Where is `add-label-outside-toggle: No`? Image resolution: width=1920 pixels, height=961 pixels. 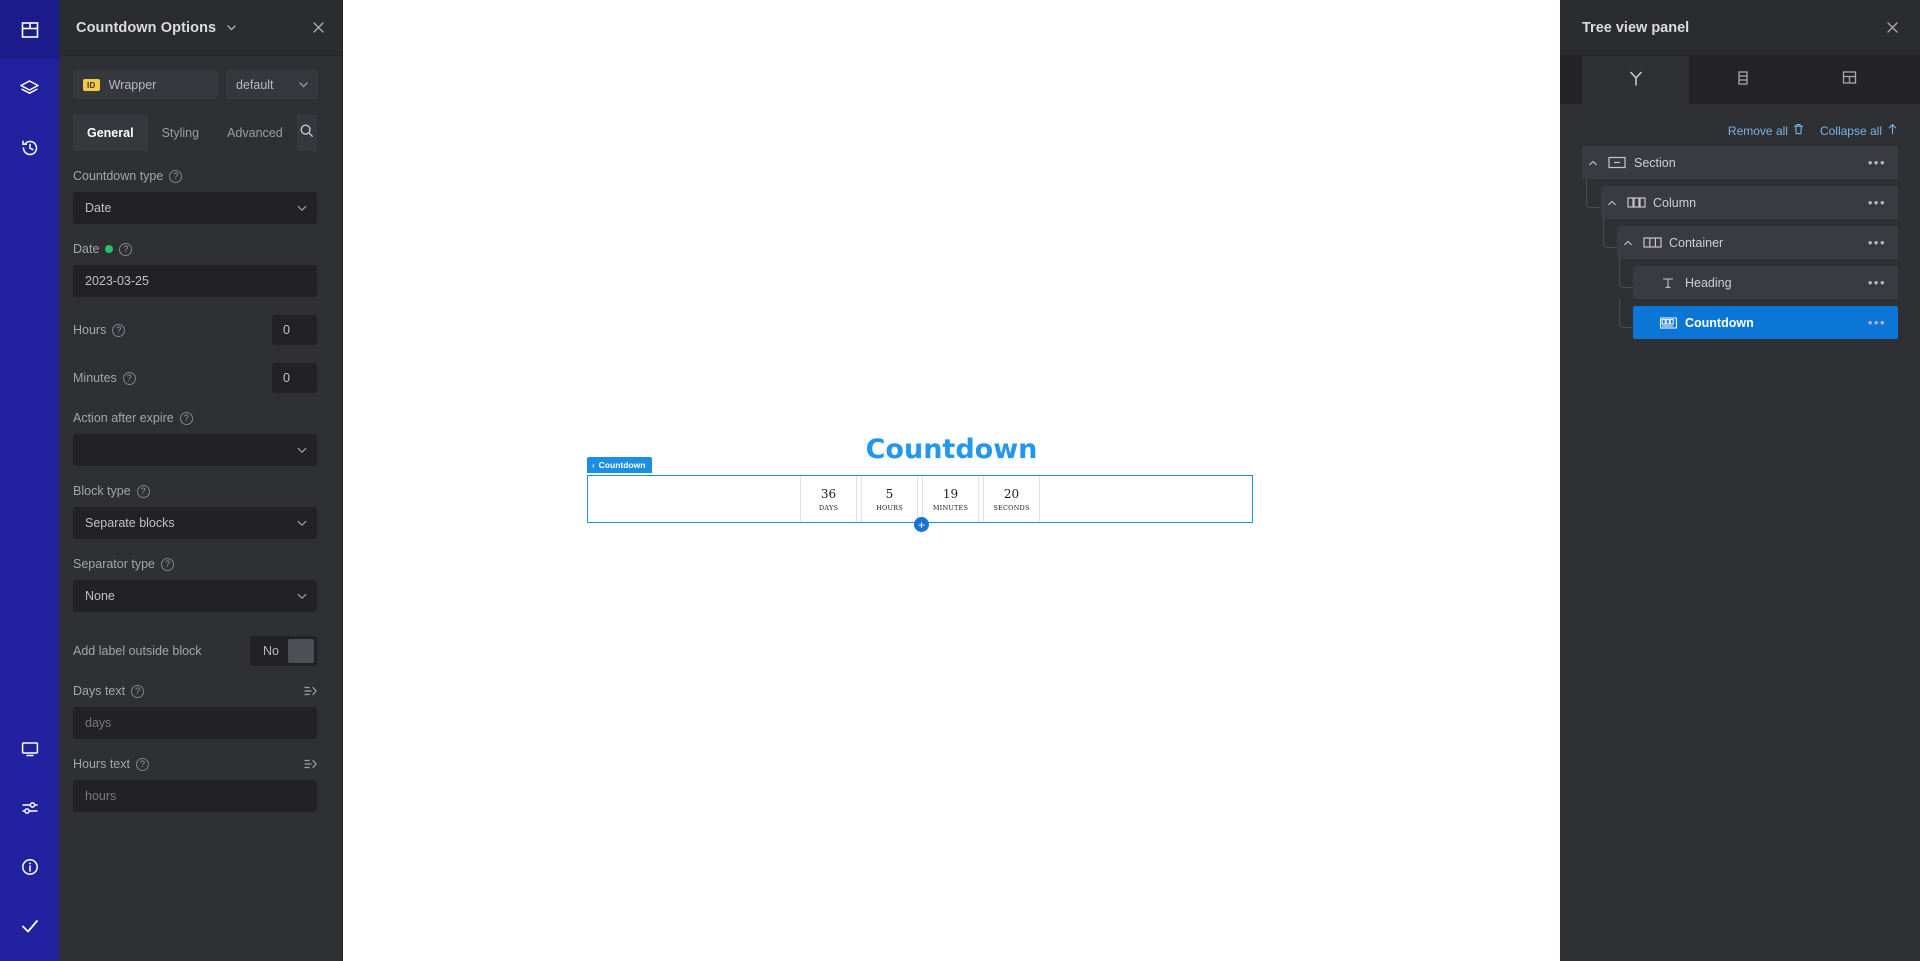 add-label-outside-toggle: No is located at coordinates (283, 651).